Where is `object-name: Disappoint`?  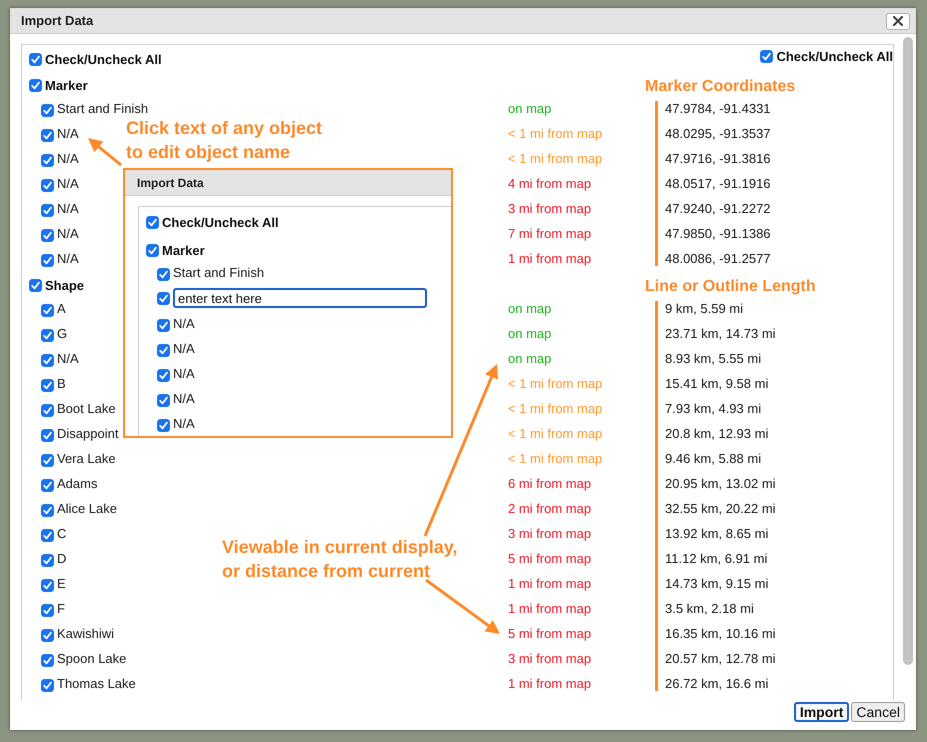 object-name: Disappoint is located at coordinates (87, 433).